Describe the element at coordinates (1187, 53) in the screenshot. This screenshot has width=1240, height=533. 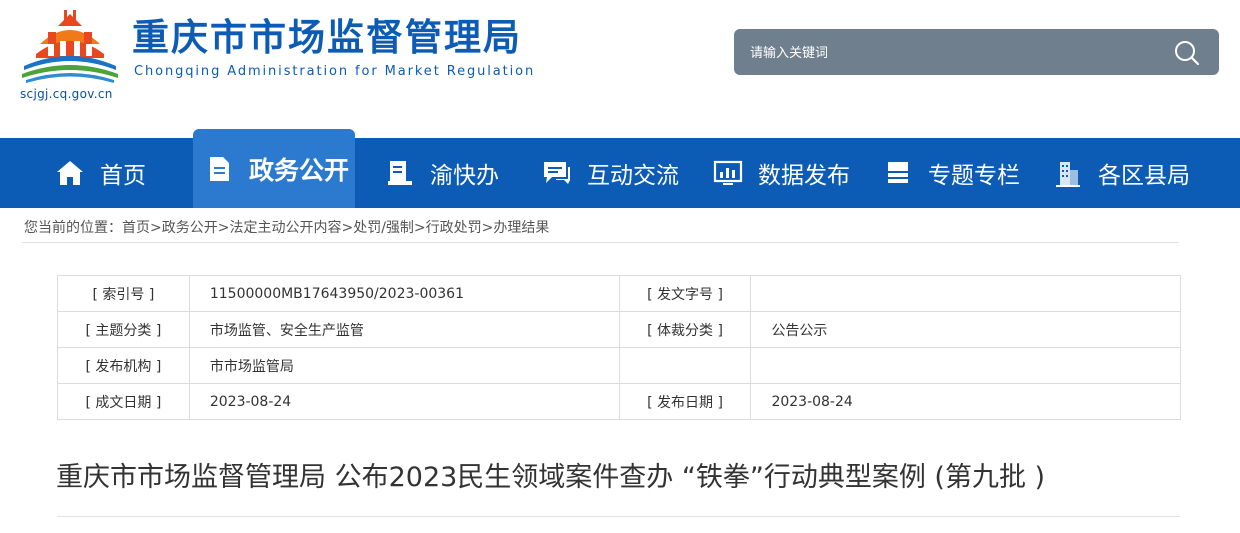
I see `search-icon` at that location.